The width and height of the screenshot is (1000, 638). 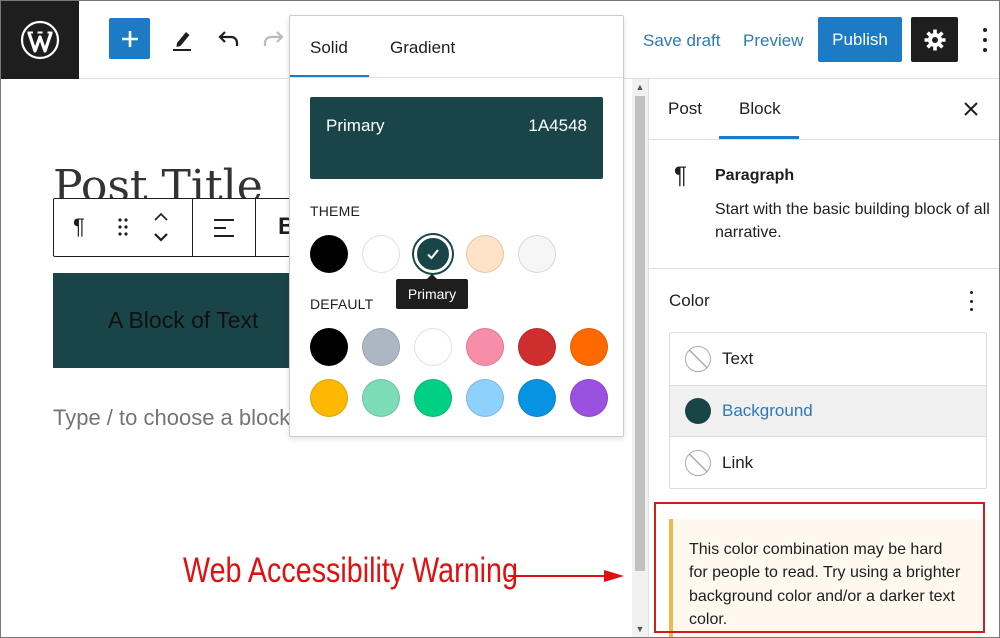 I want to click on preview-button: Preview, so click(x=773, y=41).